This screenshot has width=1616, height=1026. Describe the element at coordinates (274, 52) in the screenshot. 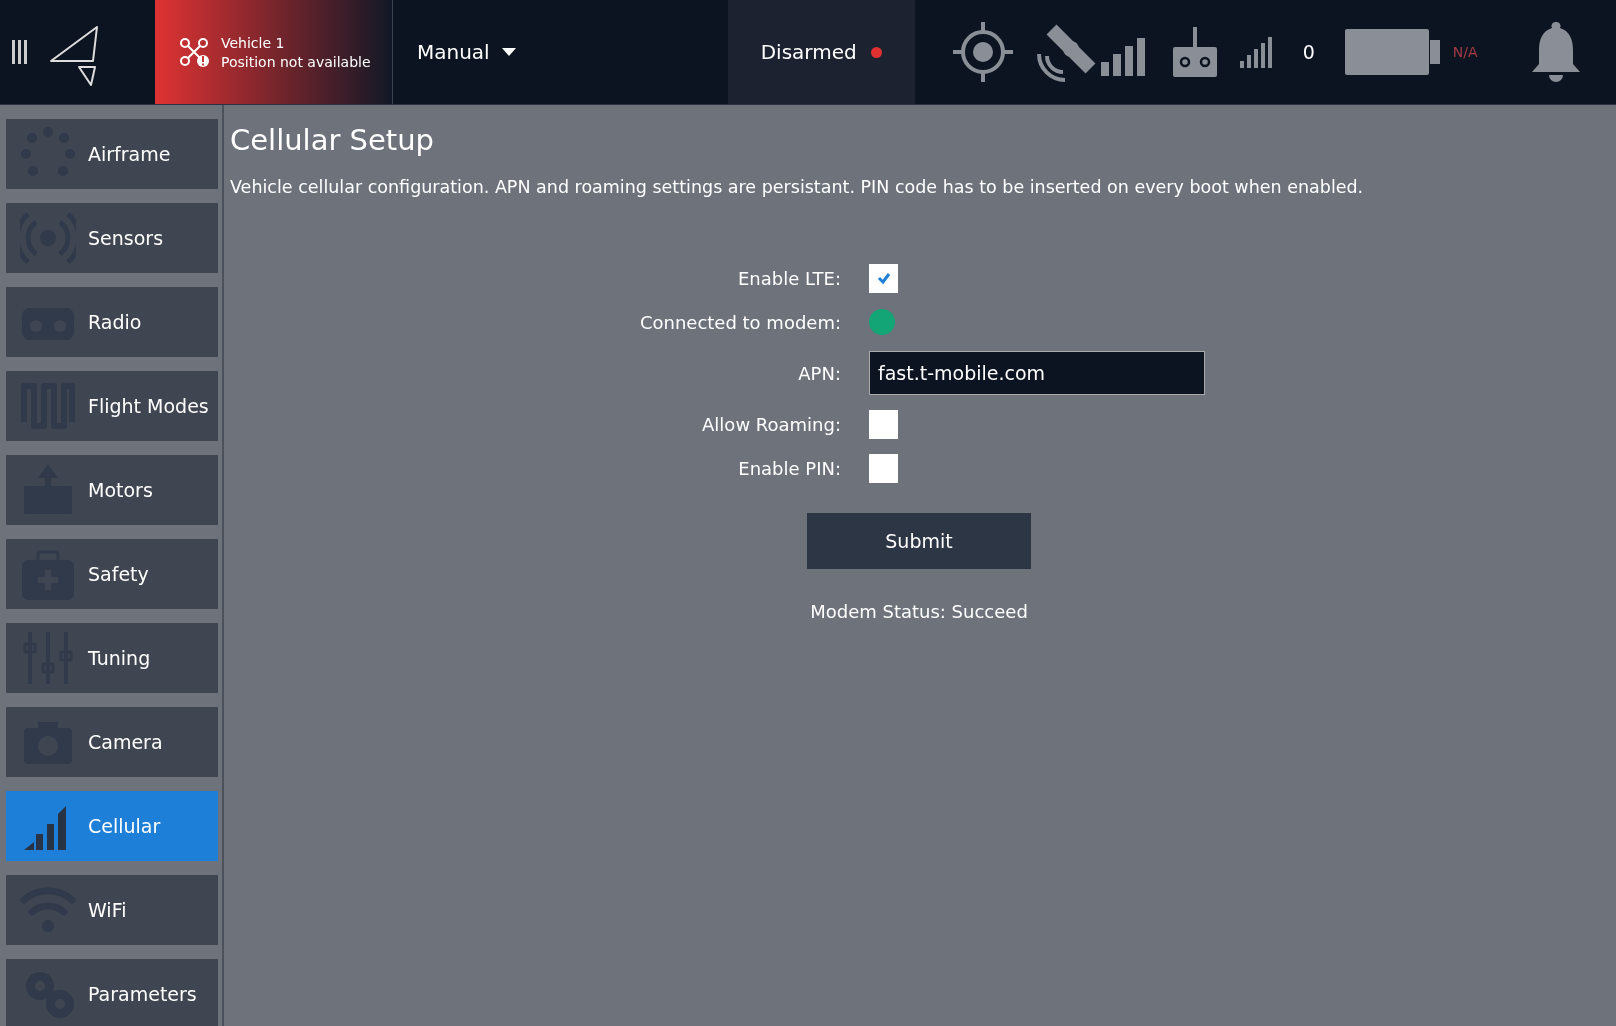

I see `vehicle-status-panel: Vehicle 1 Position not available` at that location.